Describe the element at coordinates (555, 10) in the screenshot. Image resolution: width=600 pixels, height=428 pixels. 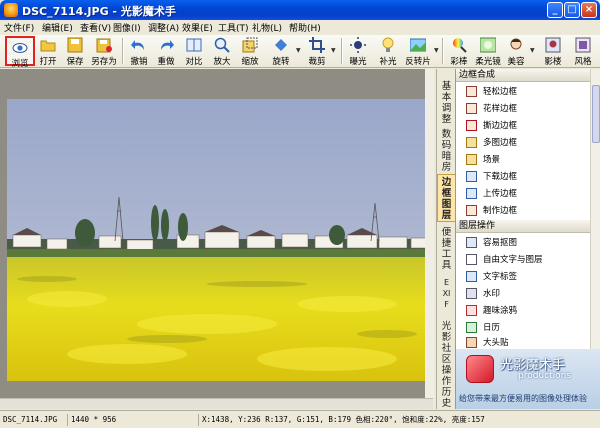
I see `minimize-button: _` at that location.